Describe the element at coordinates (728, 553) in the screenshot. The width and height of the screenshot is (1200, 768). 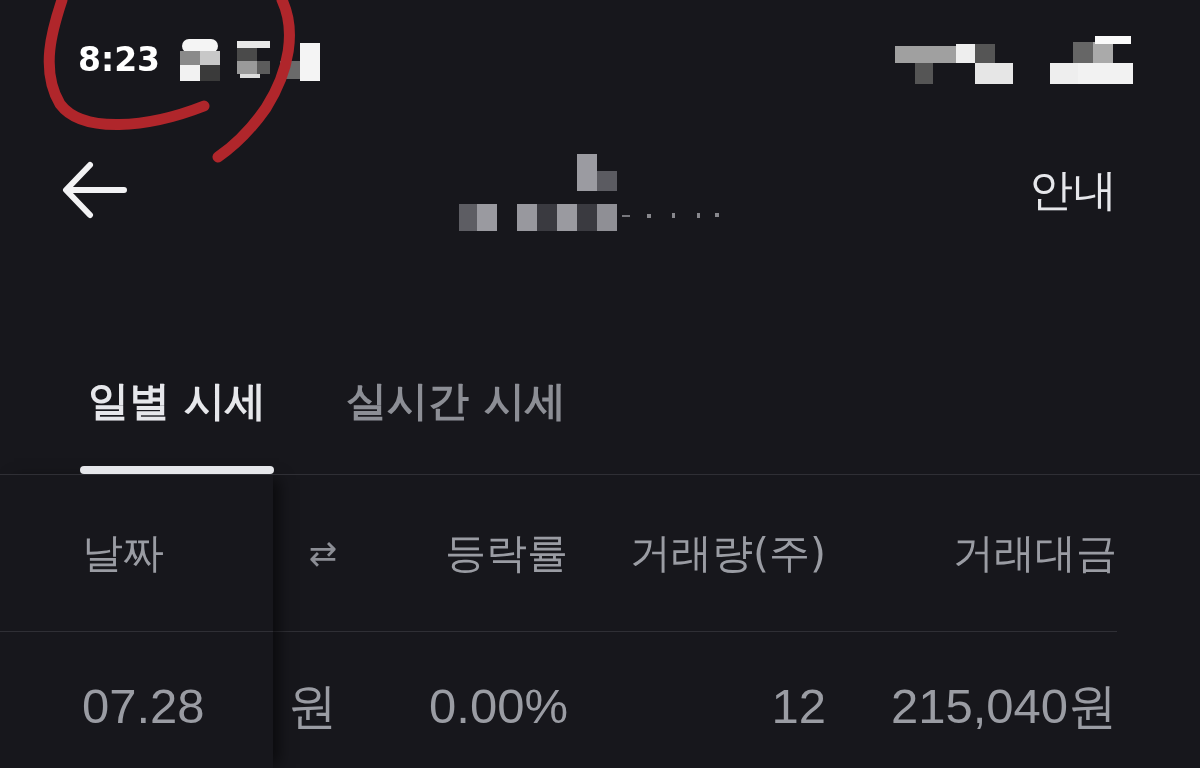
I see `column-header: 거래량(주)` at that location.